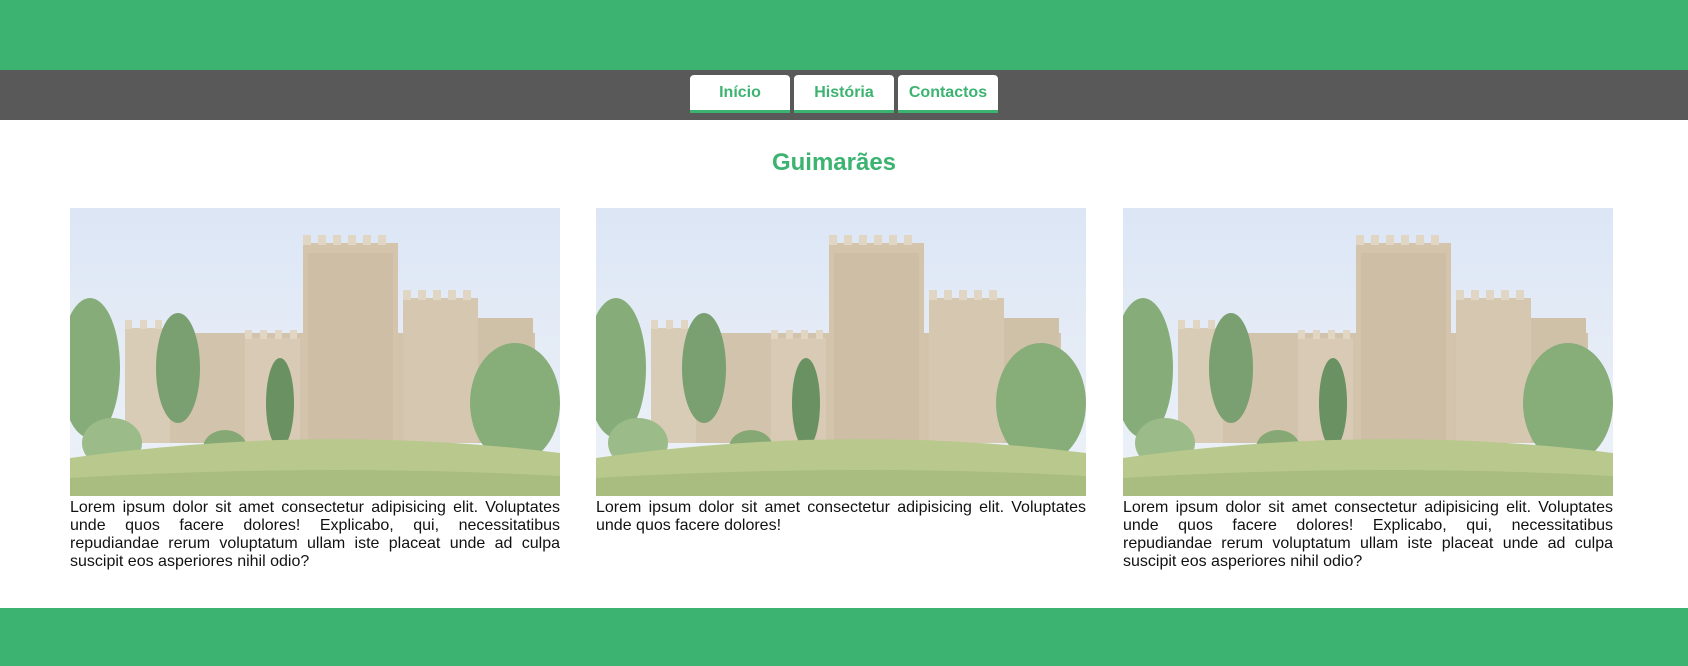 Image resolution: width=1688 pixels, height=666 pixels. What do you see at coordinates (834, 162) in the screenshot?
I see `page-title: Guimarães` at bounding box center [834, 162].